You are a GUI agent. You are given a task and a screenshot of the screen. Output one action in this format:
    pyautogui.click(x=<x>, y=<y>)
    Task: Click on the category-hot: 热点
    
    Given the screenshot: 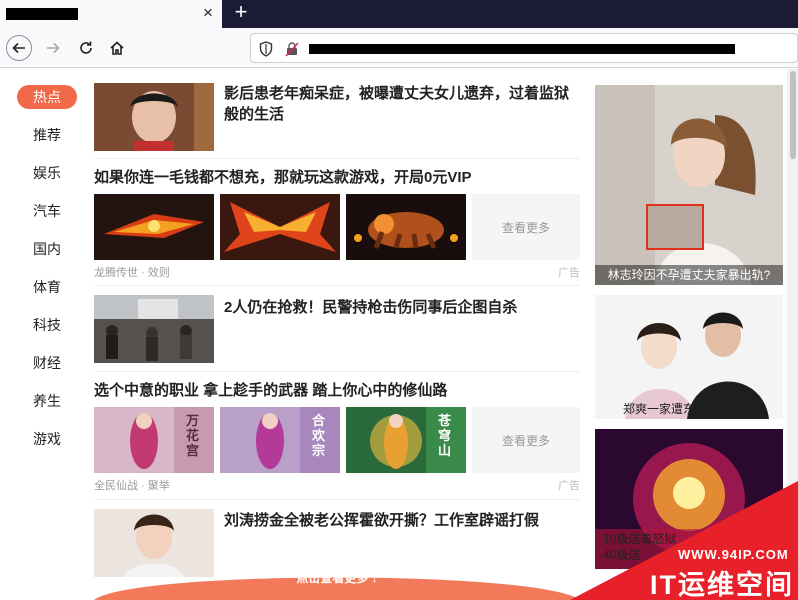 What is the action you would take?
    pyautogui.click(x=47, y=97)
    